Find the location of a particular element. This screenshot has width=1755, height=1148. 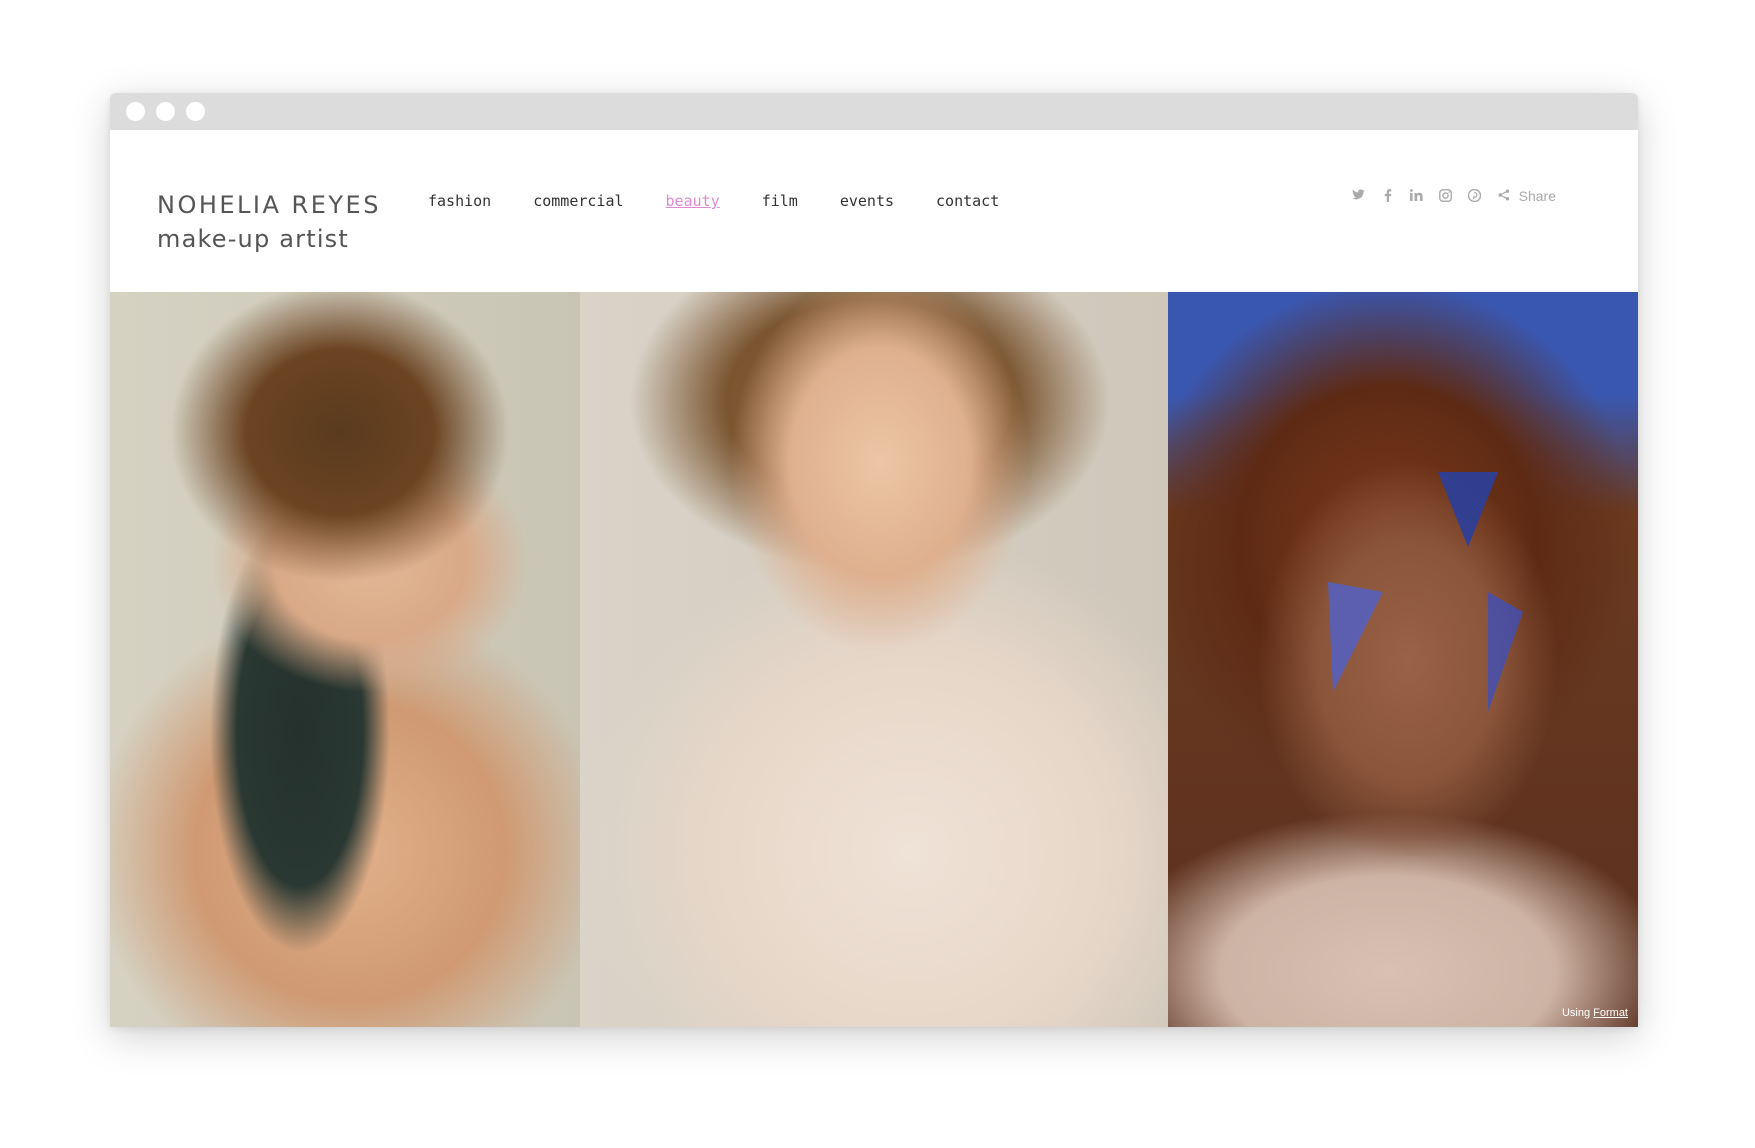

face-paint-stripes is located at coordinates (1425, 592).